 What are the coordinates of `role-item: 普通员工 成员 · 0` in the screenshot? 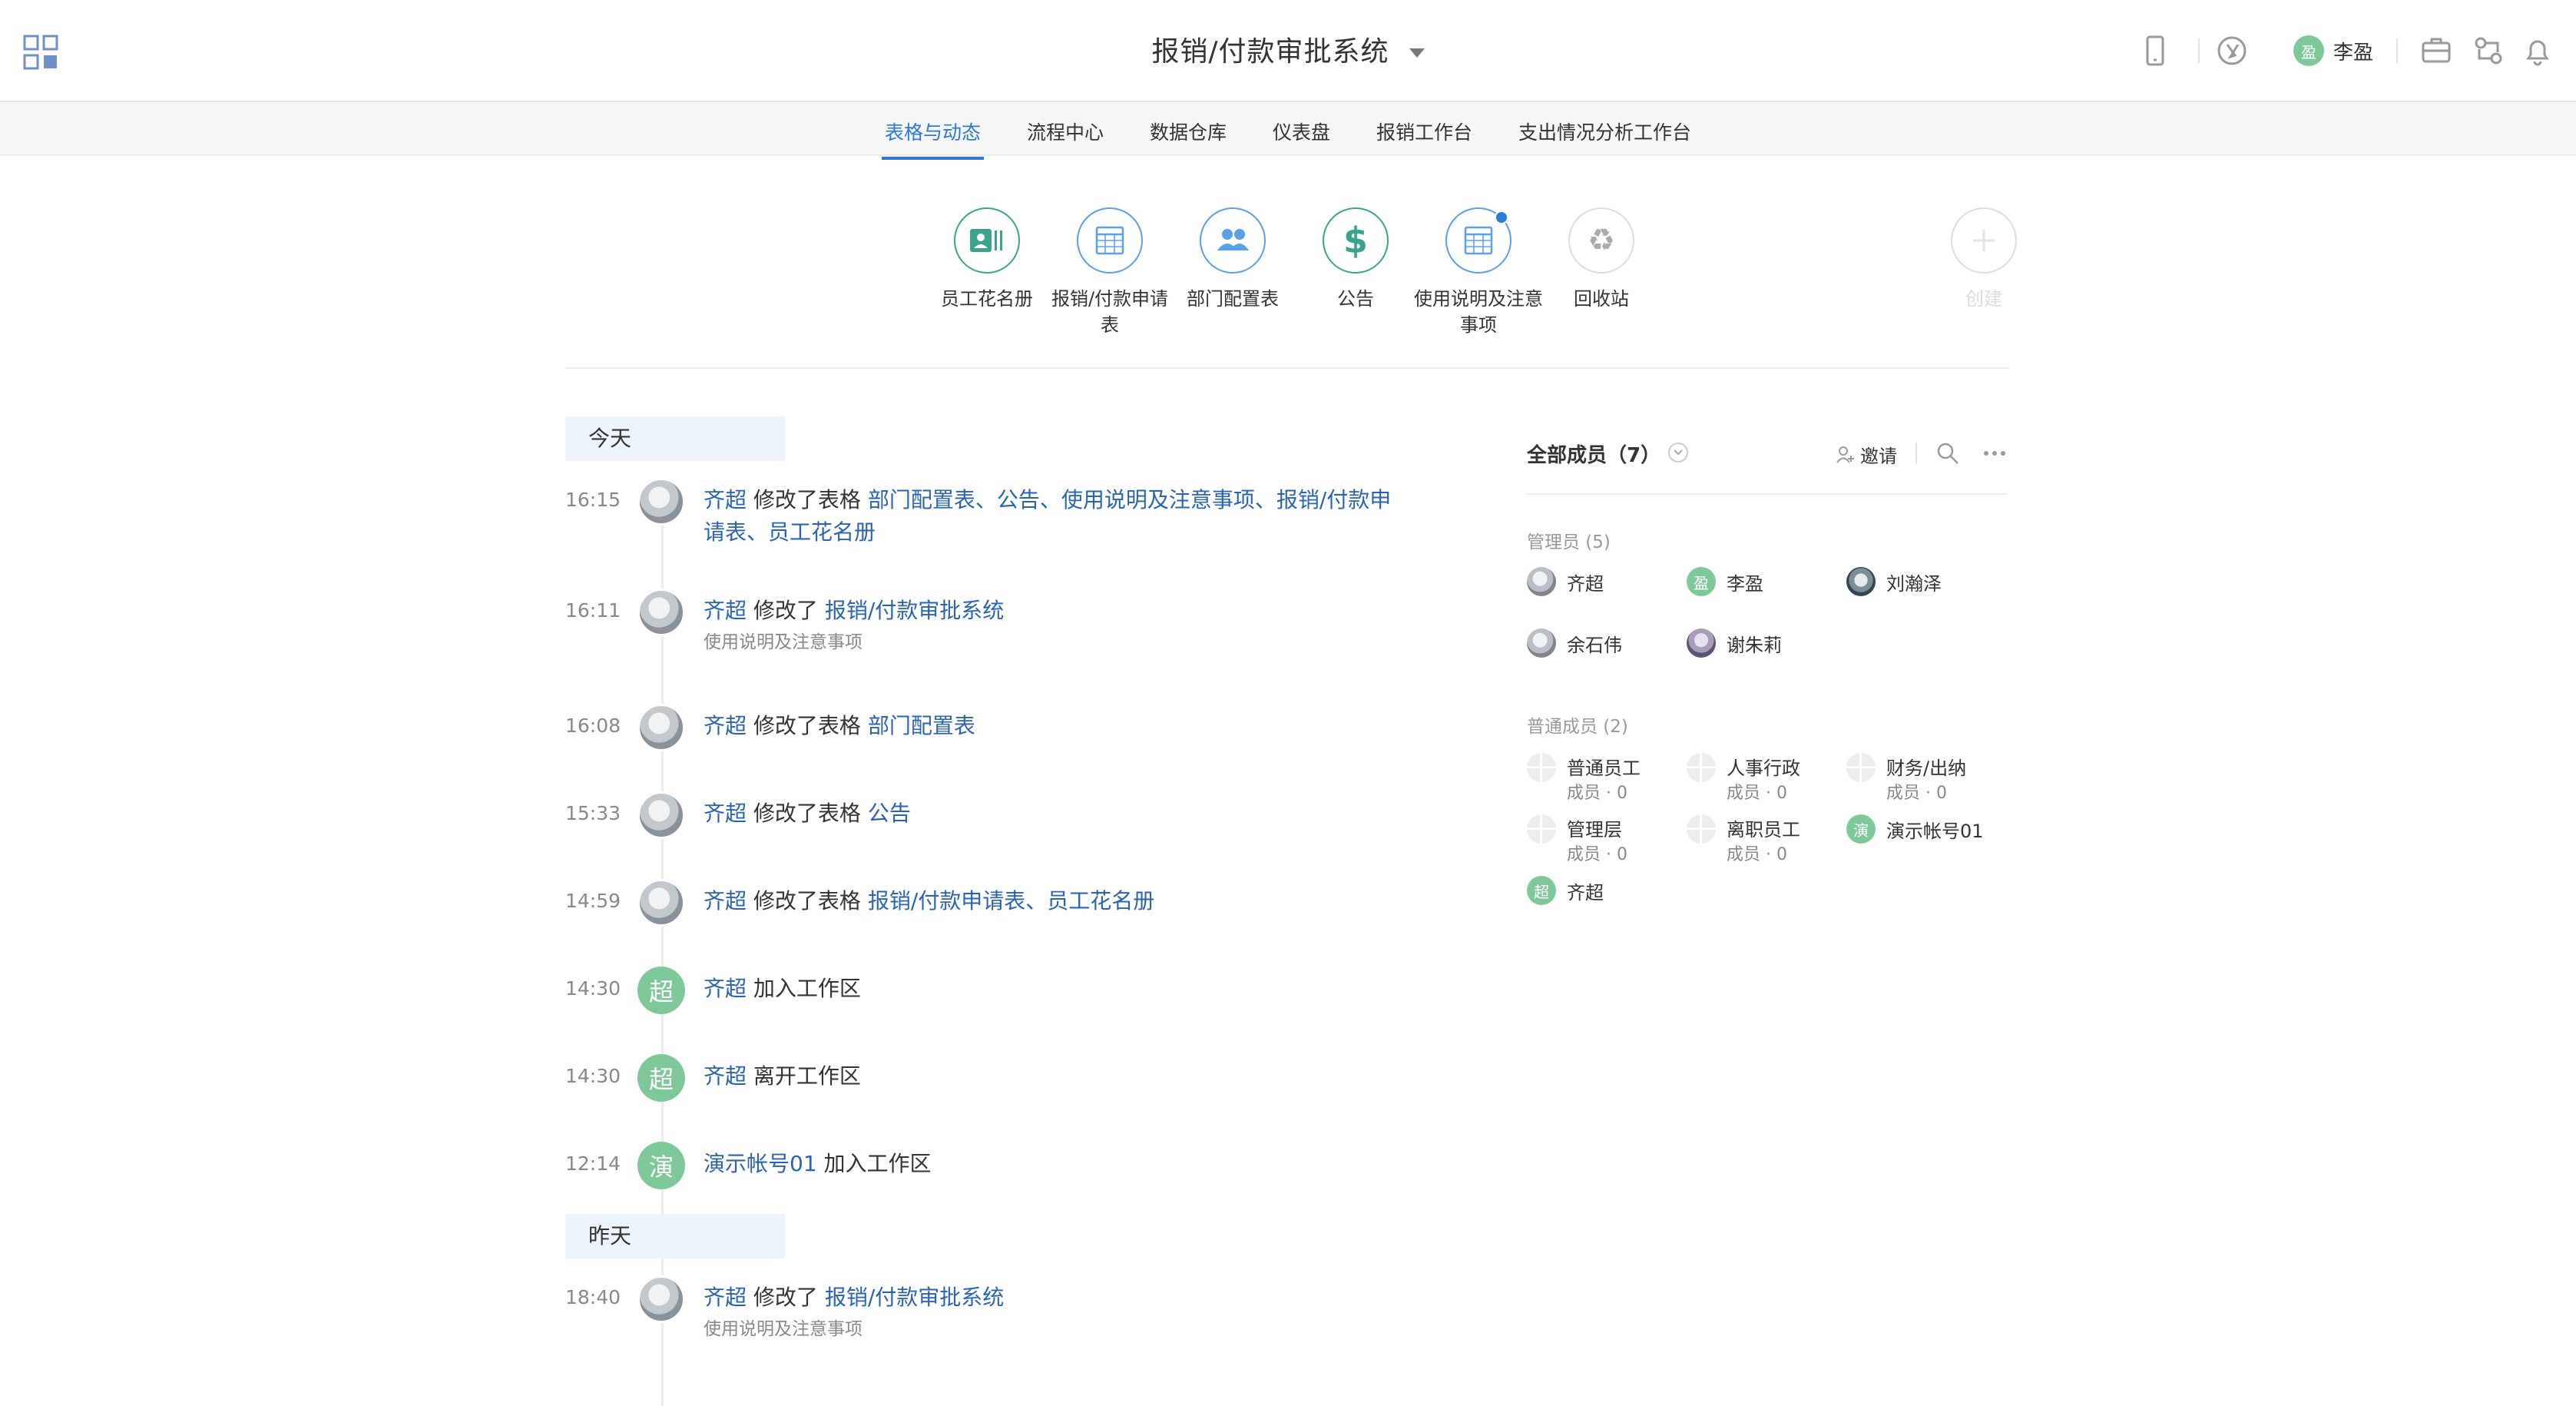 It's located at (1604, 780).